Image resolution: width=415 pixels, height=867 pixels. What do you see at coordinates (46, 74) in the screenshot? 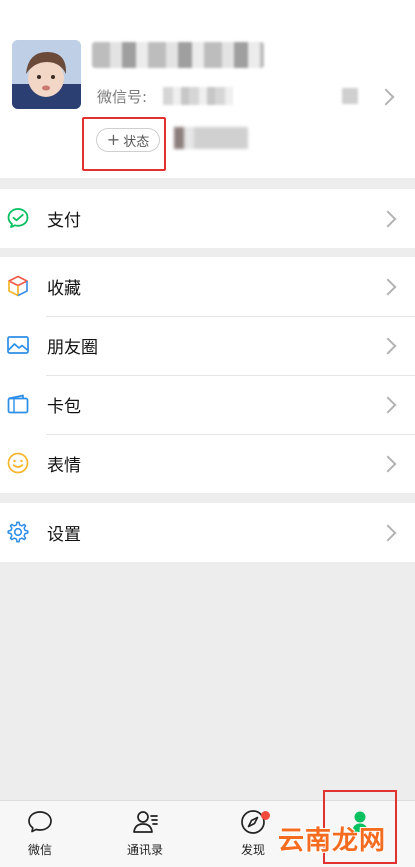
I see `avatar` at bounding box center [46, 74].